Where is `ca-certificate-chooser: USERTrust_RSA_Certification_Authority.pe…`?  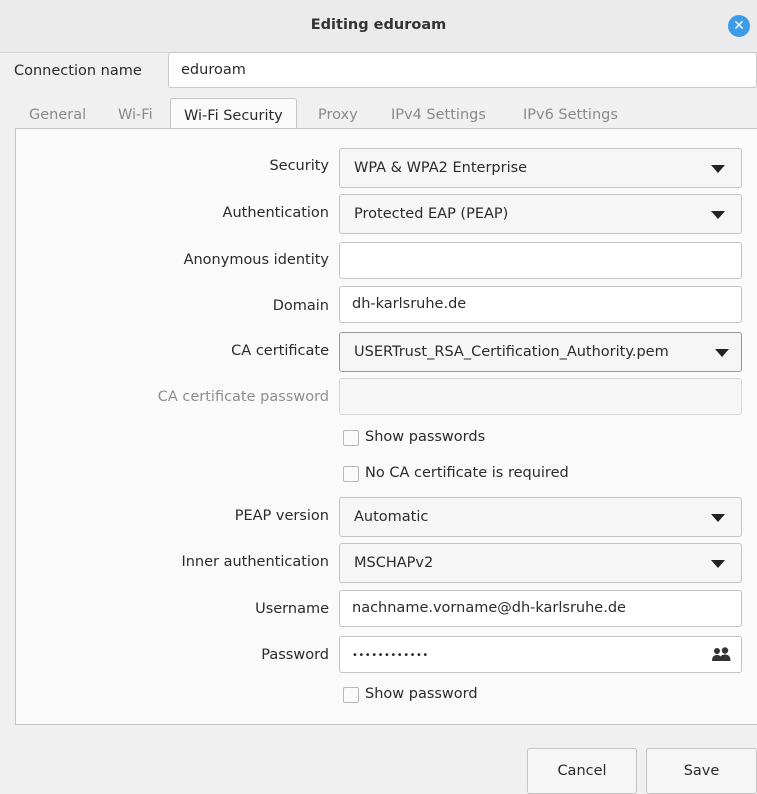
ca-certificate-chooser: USERTrust_RSA_Certification_Authority.pe… is located at coordinates (540, 352).